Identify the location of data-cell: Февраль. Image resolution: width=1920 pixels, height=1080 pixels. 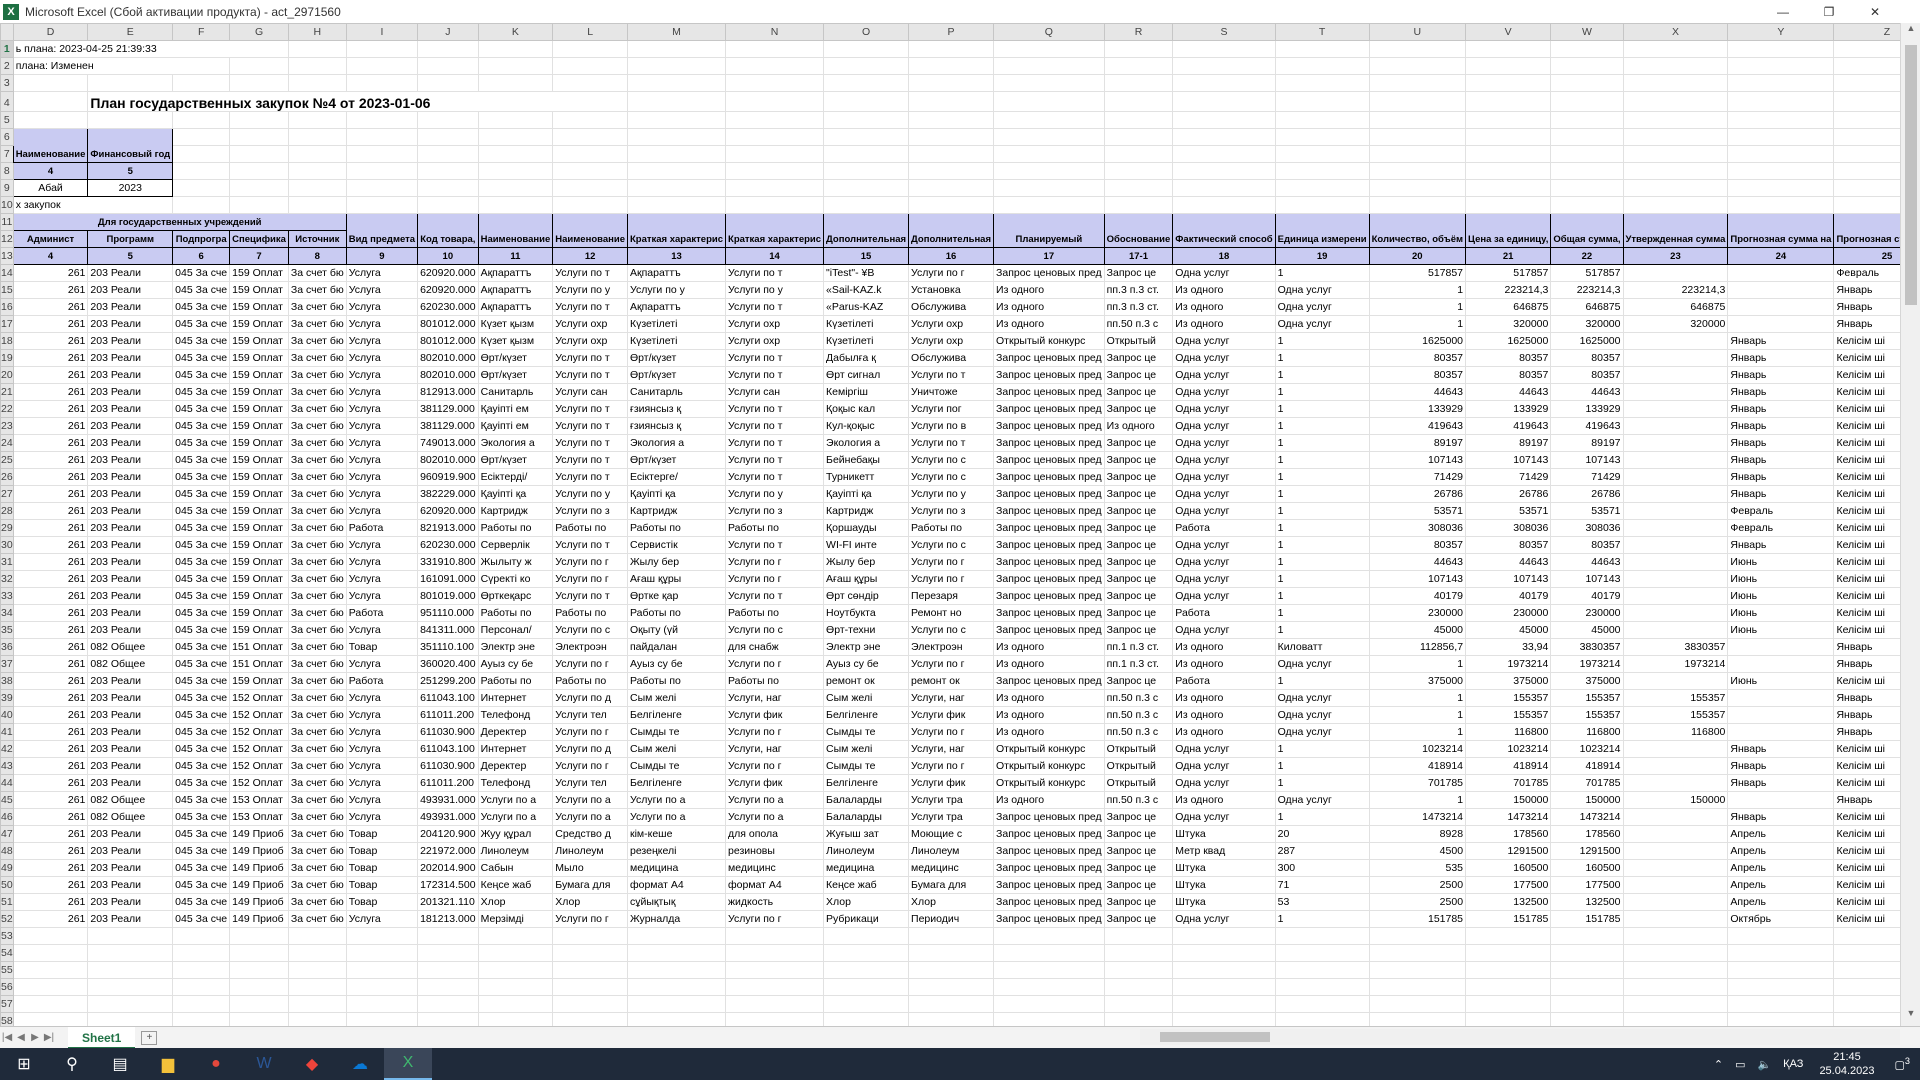
(1866, 273).